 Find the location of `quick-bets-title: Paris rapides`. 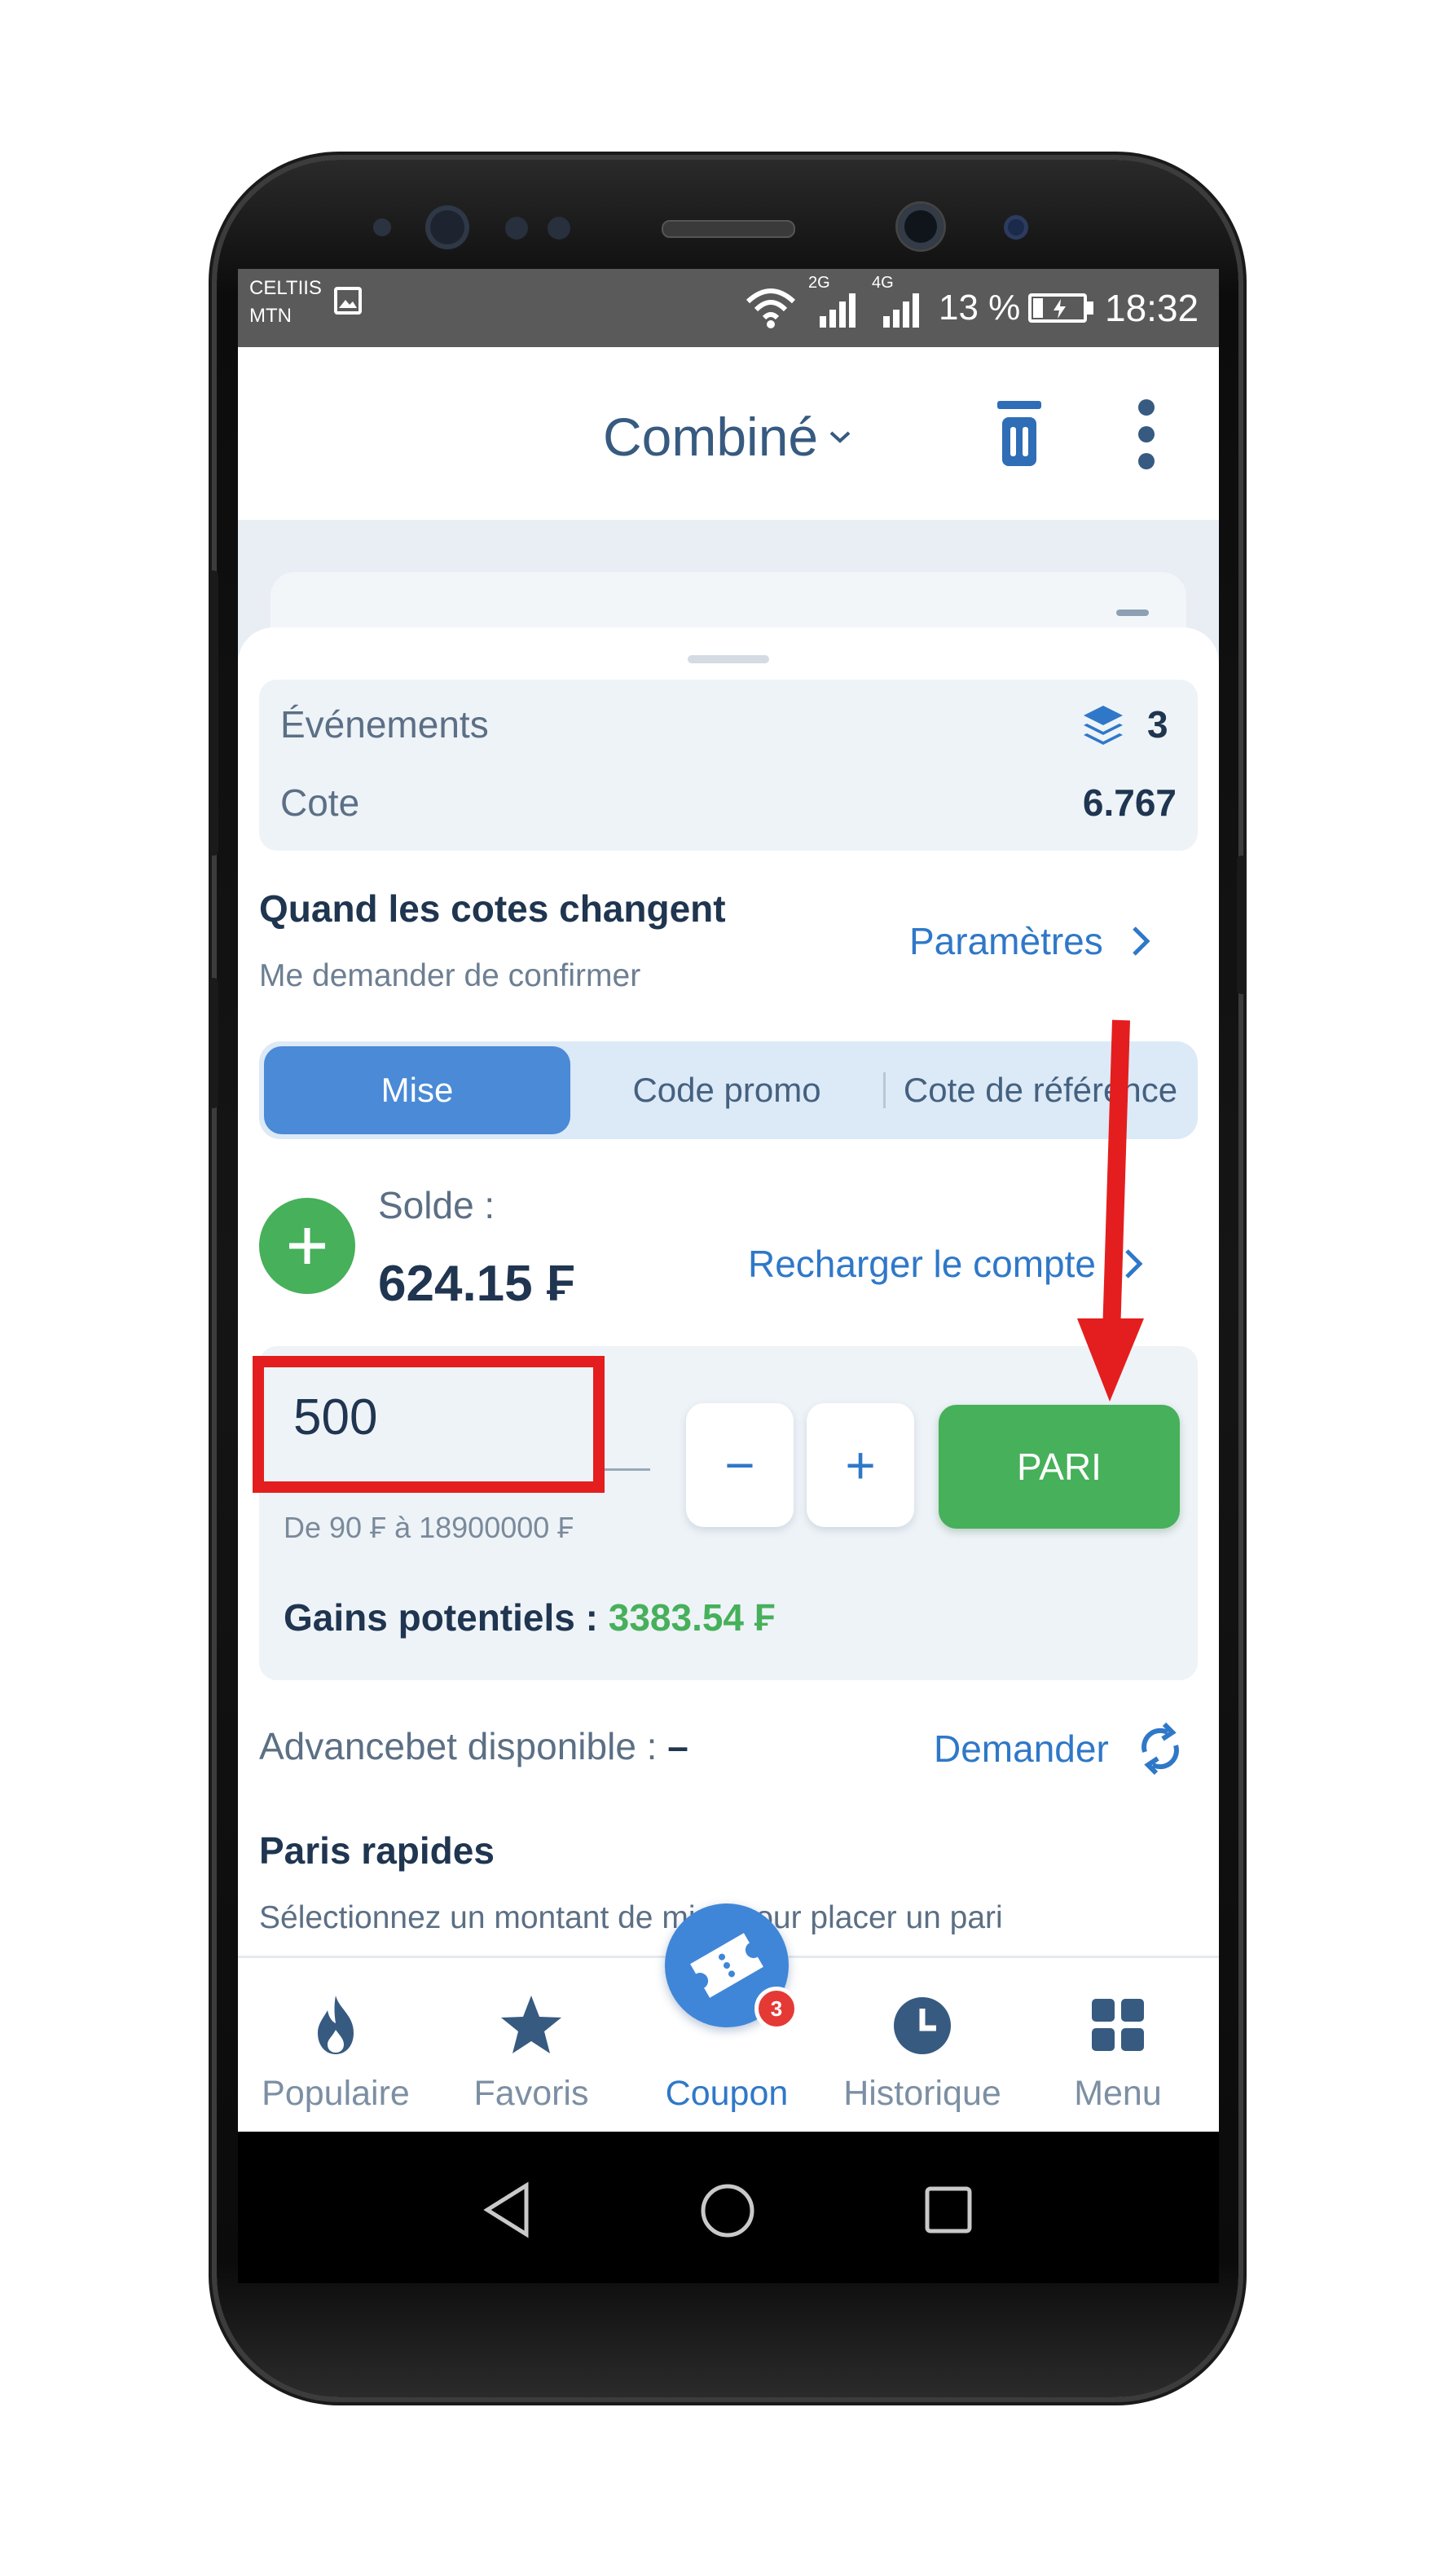

quick-bets-title: Paris rapides is located at coordinates (377, 1850).